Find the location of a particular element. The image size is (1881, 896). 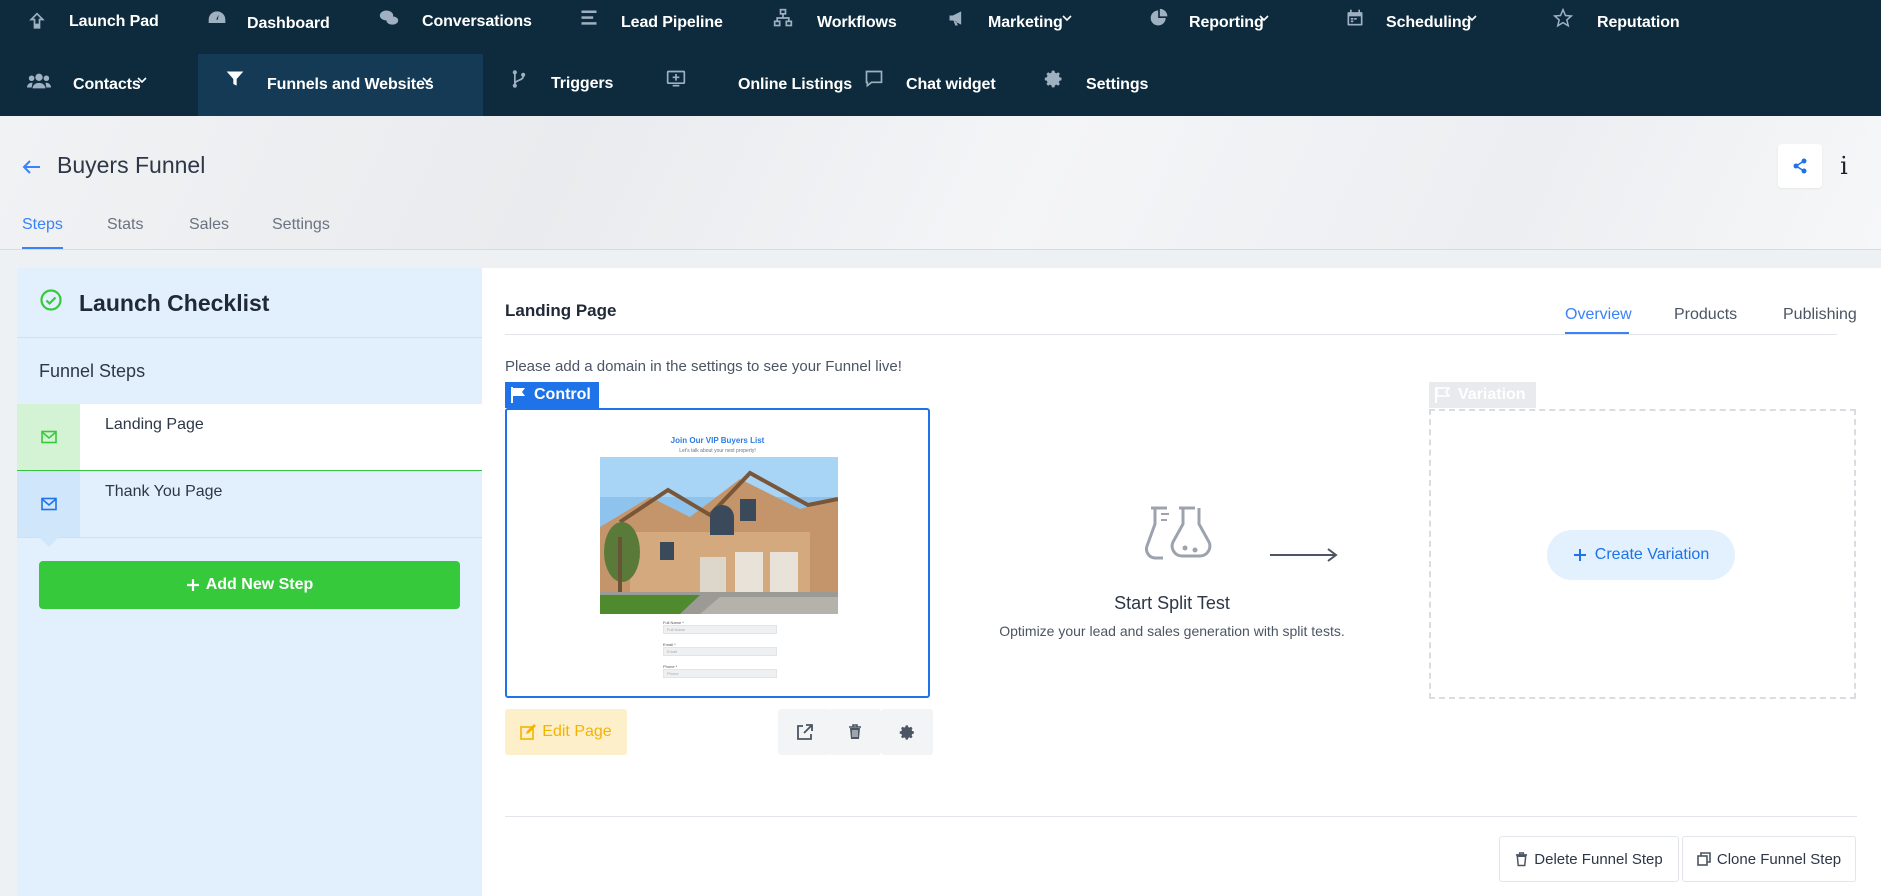

funnel-steps-label: Funnel Steps is located at coordinates (92, 371).